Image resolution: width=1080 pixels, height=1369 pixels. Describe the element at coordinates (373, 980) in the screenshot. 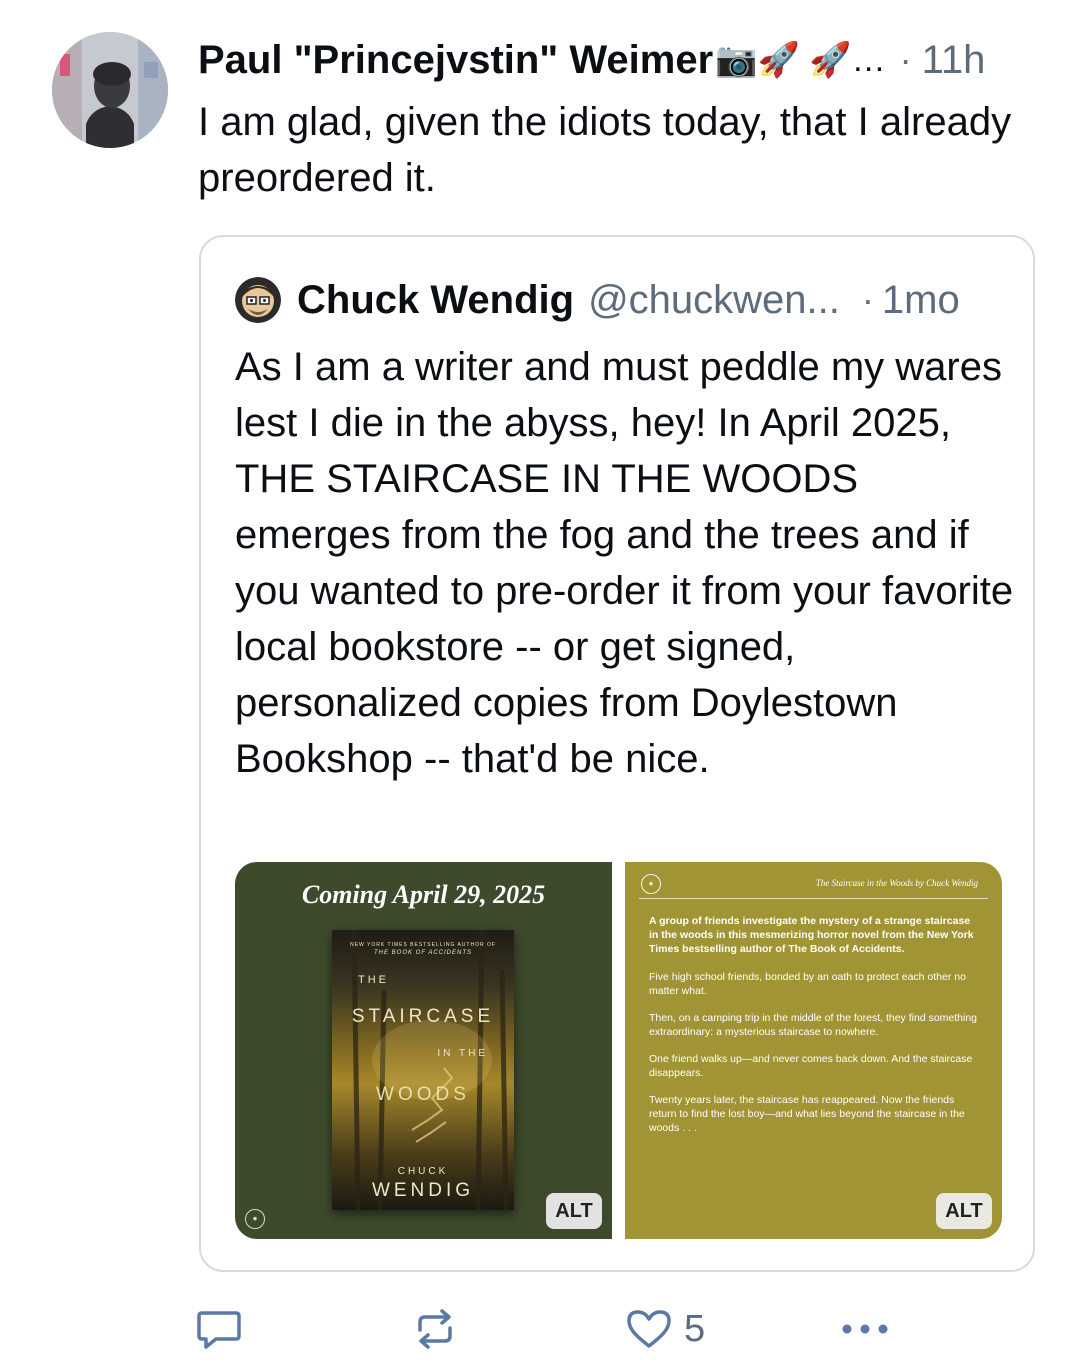

I see `book-title-the: THE` at that location.